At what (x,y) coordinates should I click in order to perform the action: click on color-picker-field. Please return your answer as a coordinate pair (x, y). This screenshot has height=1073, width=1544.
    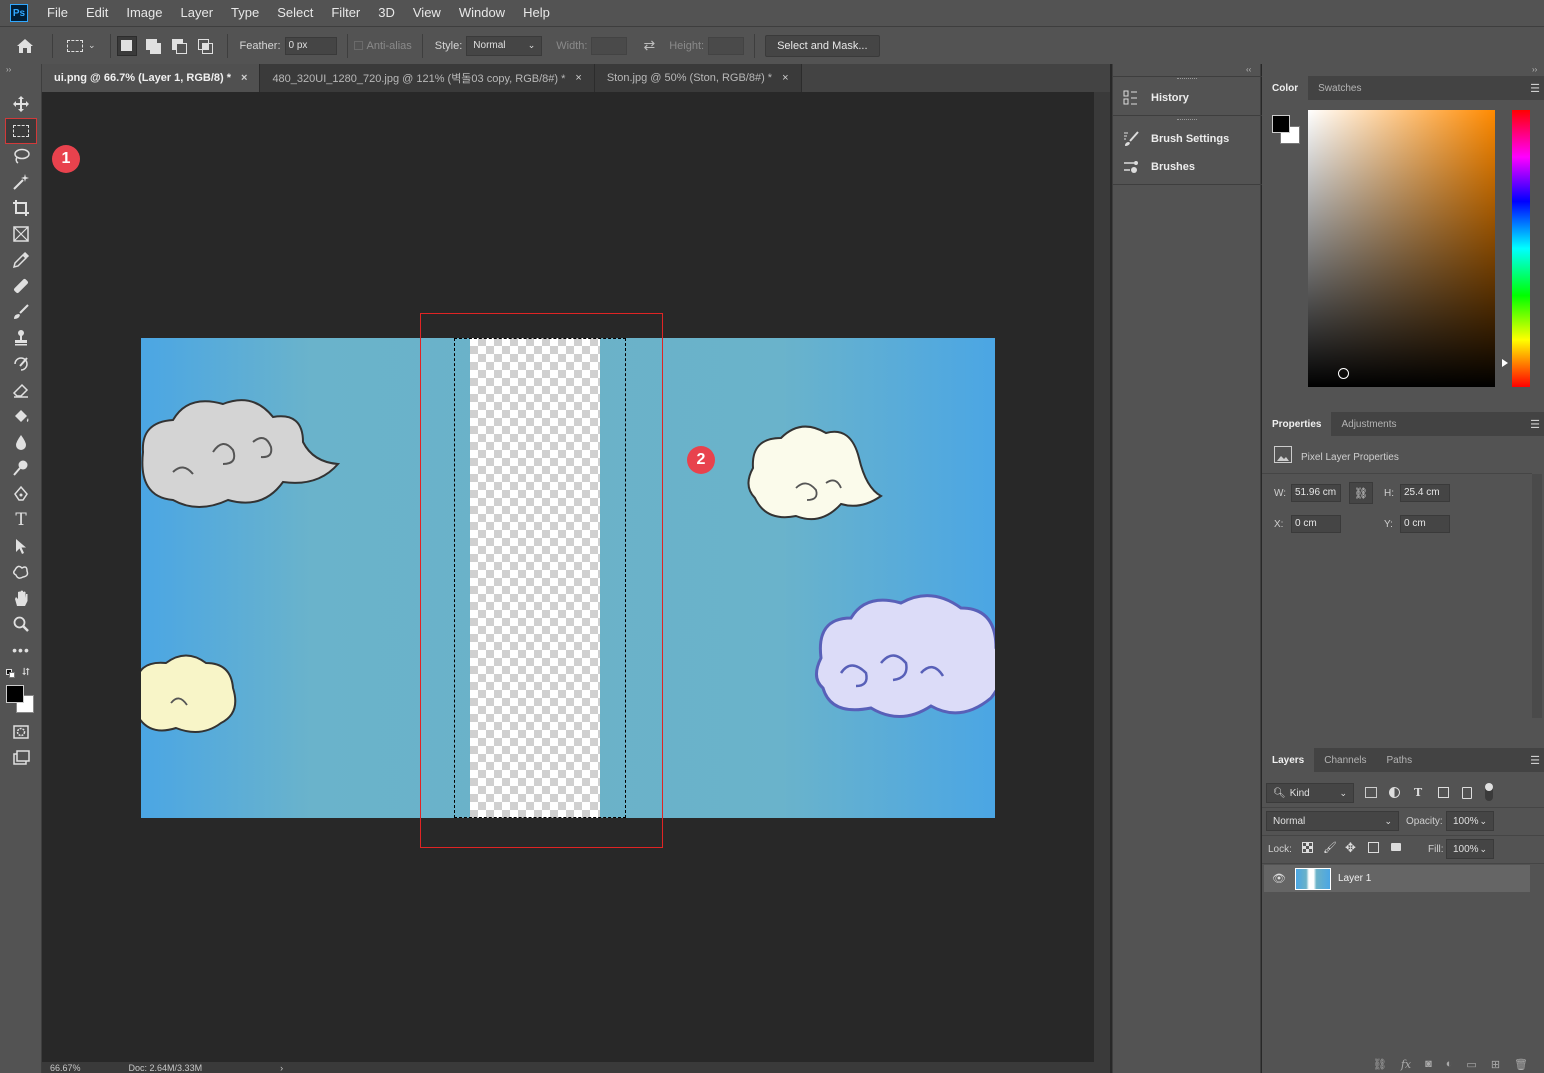
    Looking at the image, I should click on (1401, 248).